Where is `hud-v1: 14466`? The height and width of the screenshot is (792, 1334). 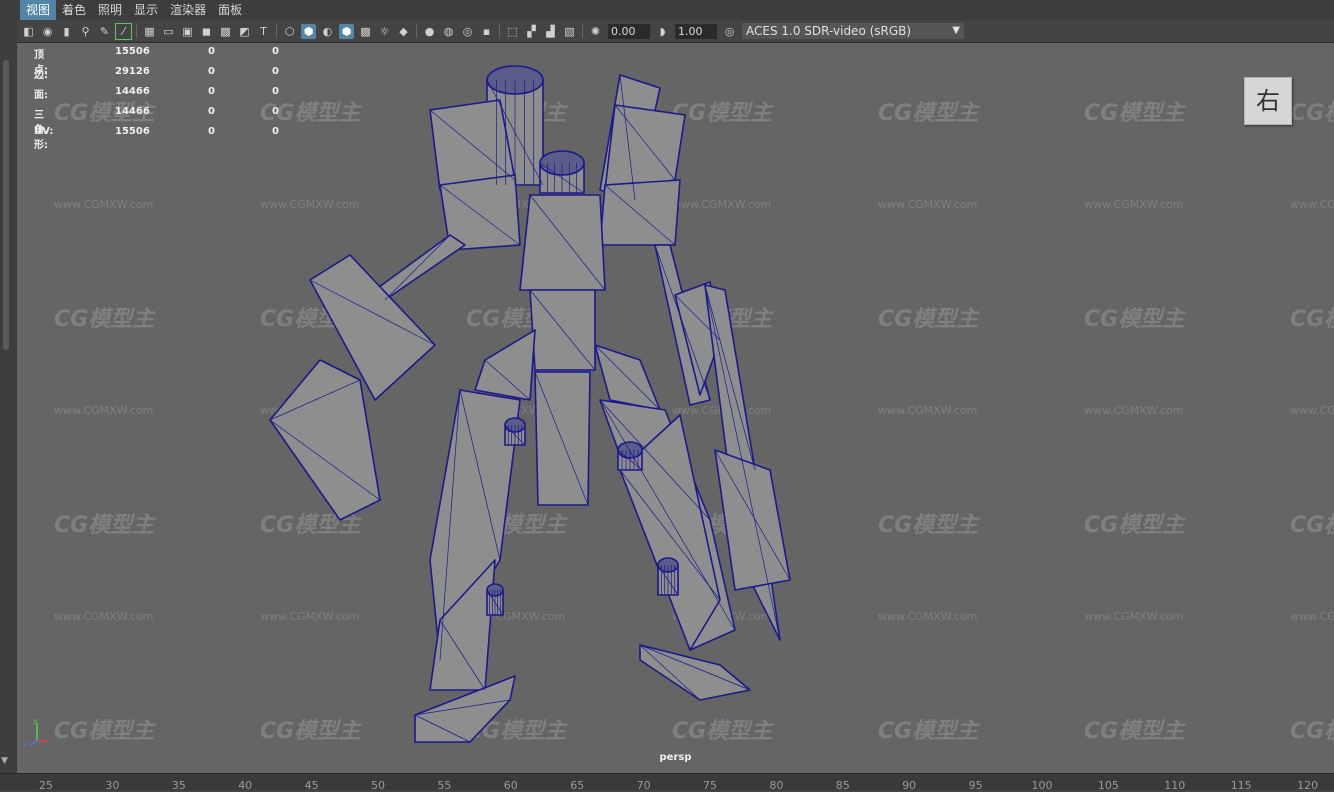 hud-v1: 14466 is located at coordinates (132, 111).